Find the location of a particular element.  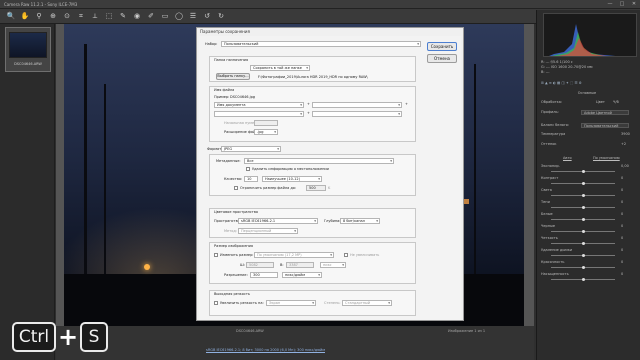

space-select: sRGB IEC61966-2.1 is located at coordinates (278, 221).